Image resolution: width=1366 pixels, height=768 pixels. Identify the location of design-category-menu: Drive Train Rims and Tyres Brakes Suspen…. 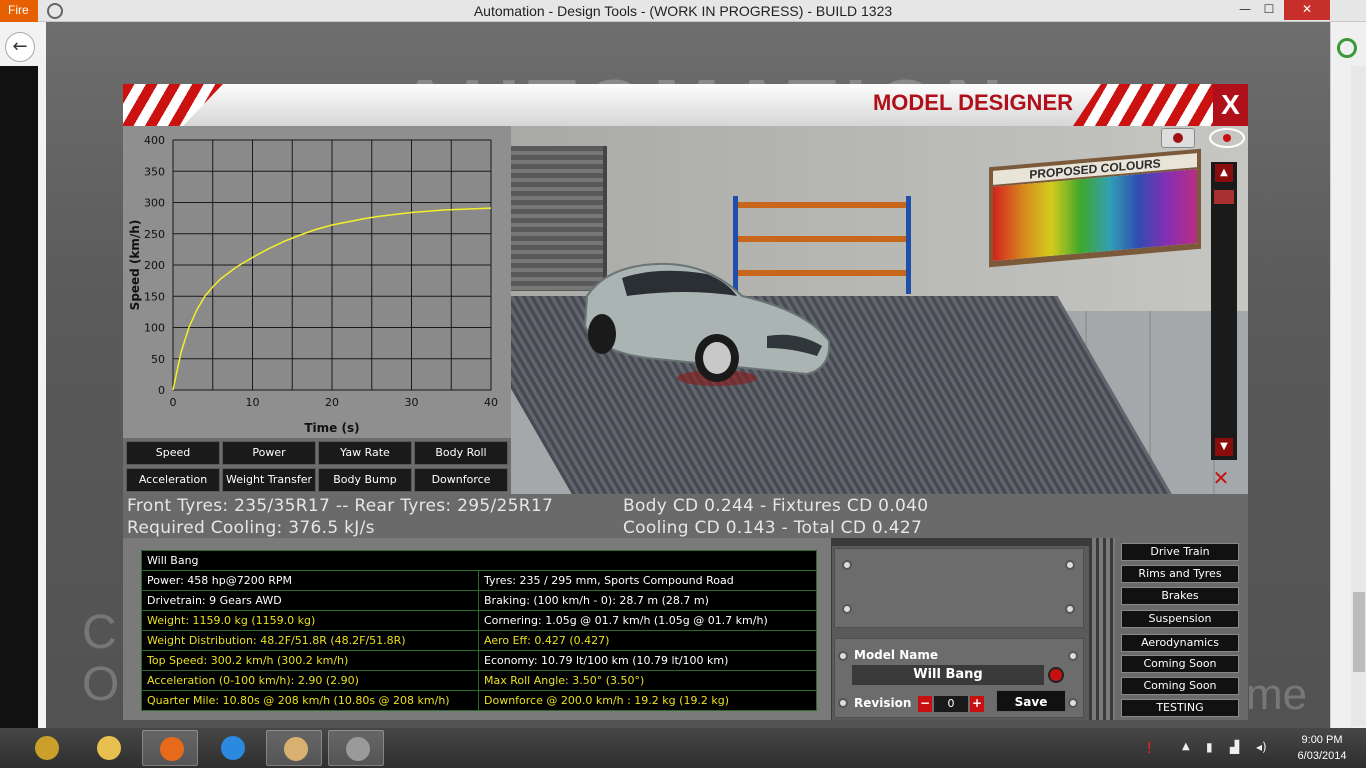
(1181, 629).